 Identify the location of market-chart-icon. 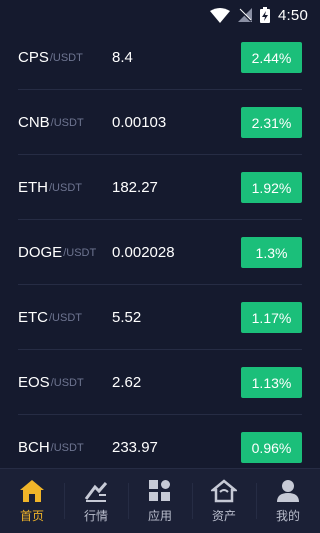
(96, 491).